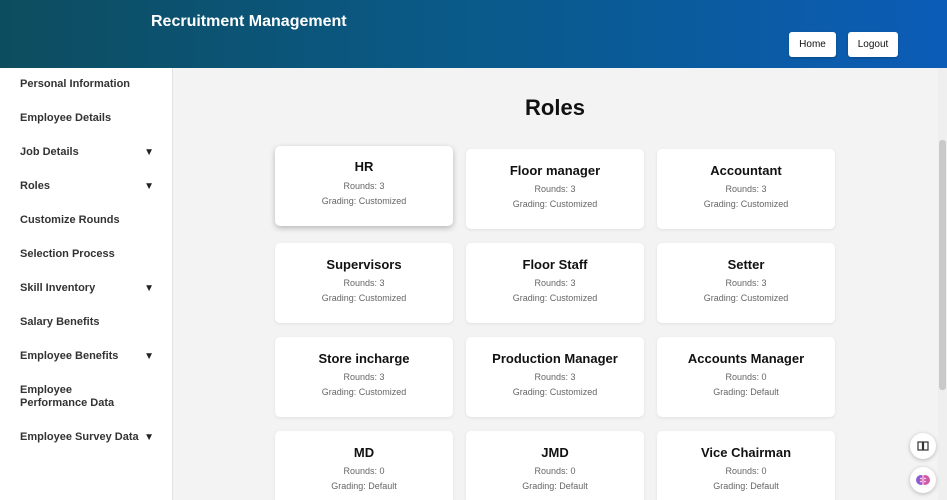 The width and height of the screenshot is (947, 500). What do you see at coordinates (942, 265) in the screenshot?
I see `scrollbar-thumb` at bounding box center [942, 265].